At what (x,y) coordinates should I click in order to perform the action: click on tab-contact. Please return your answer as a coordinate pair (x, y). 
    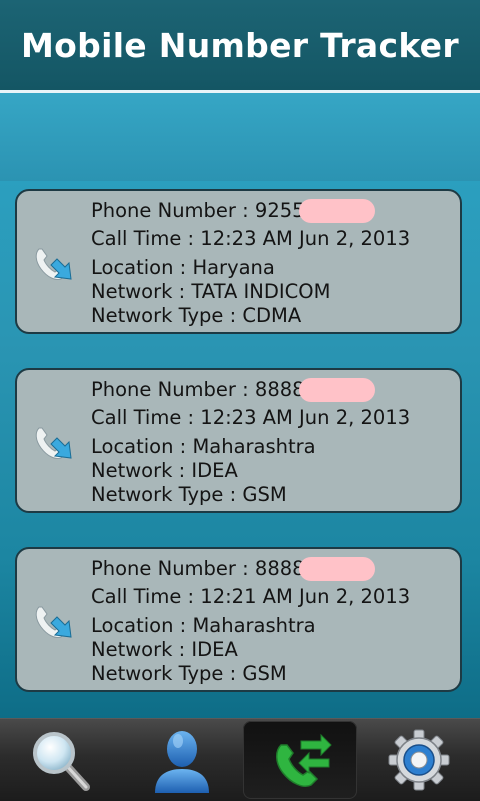
    Looking at the image, I should click on (182, 760).